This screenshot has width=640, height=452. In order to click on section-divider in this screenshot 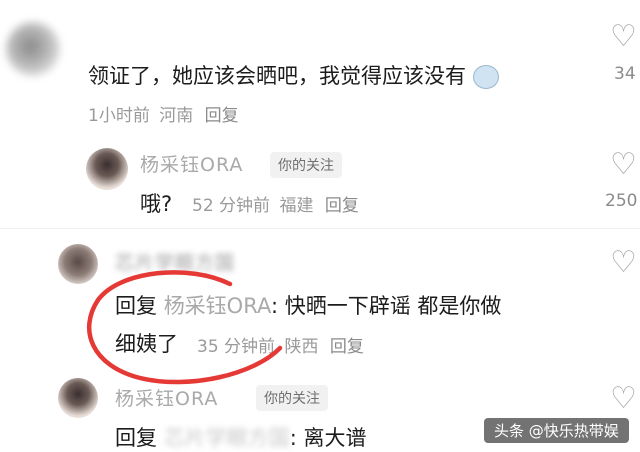, I will do `click(320, 228)`.